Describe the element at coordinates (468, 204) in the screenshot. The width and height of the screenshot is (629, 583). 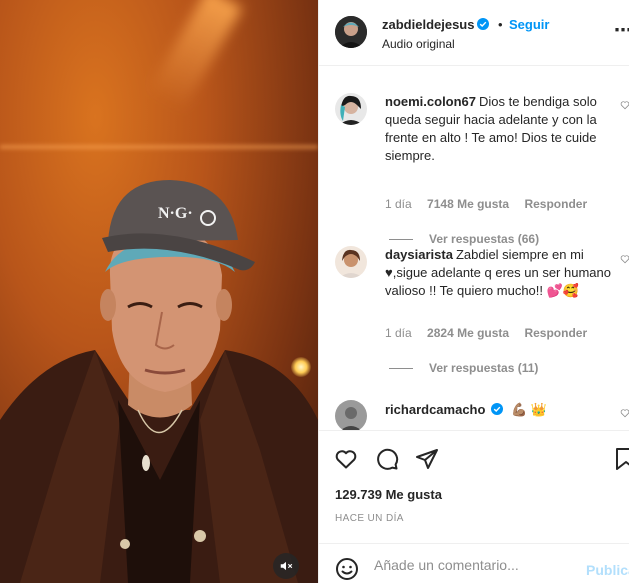
I see `comment-likes: 7148 Me gusta` at that location.